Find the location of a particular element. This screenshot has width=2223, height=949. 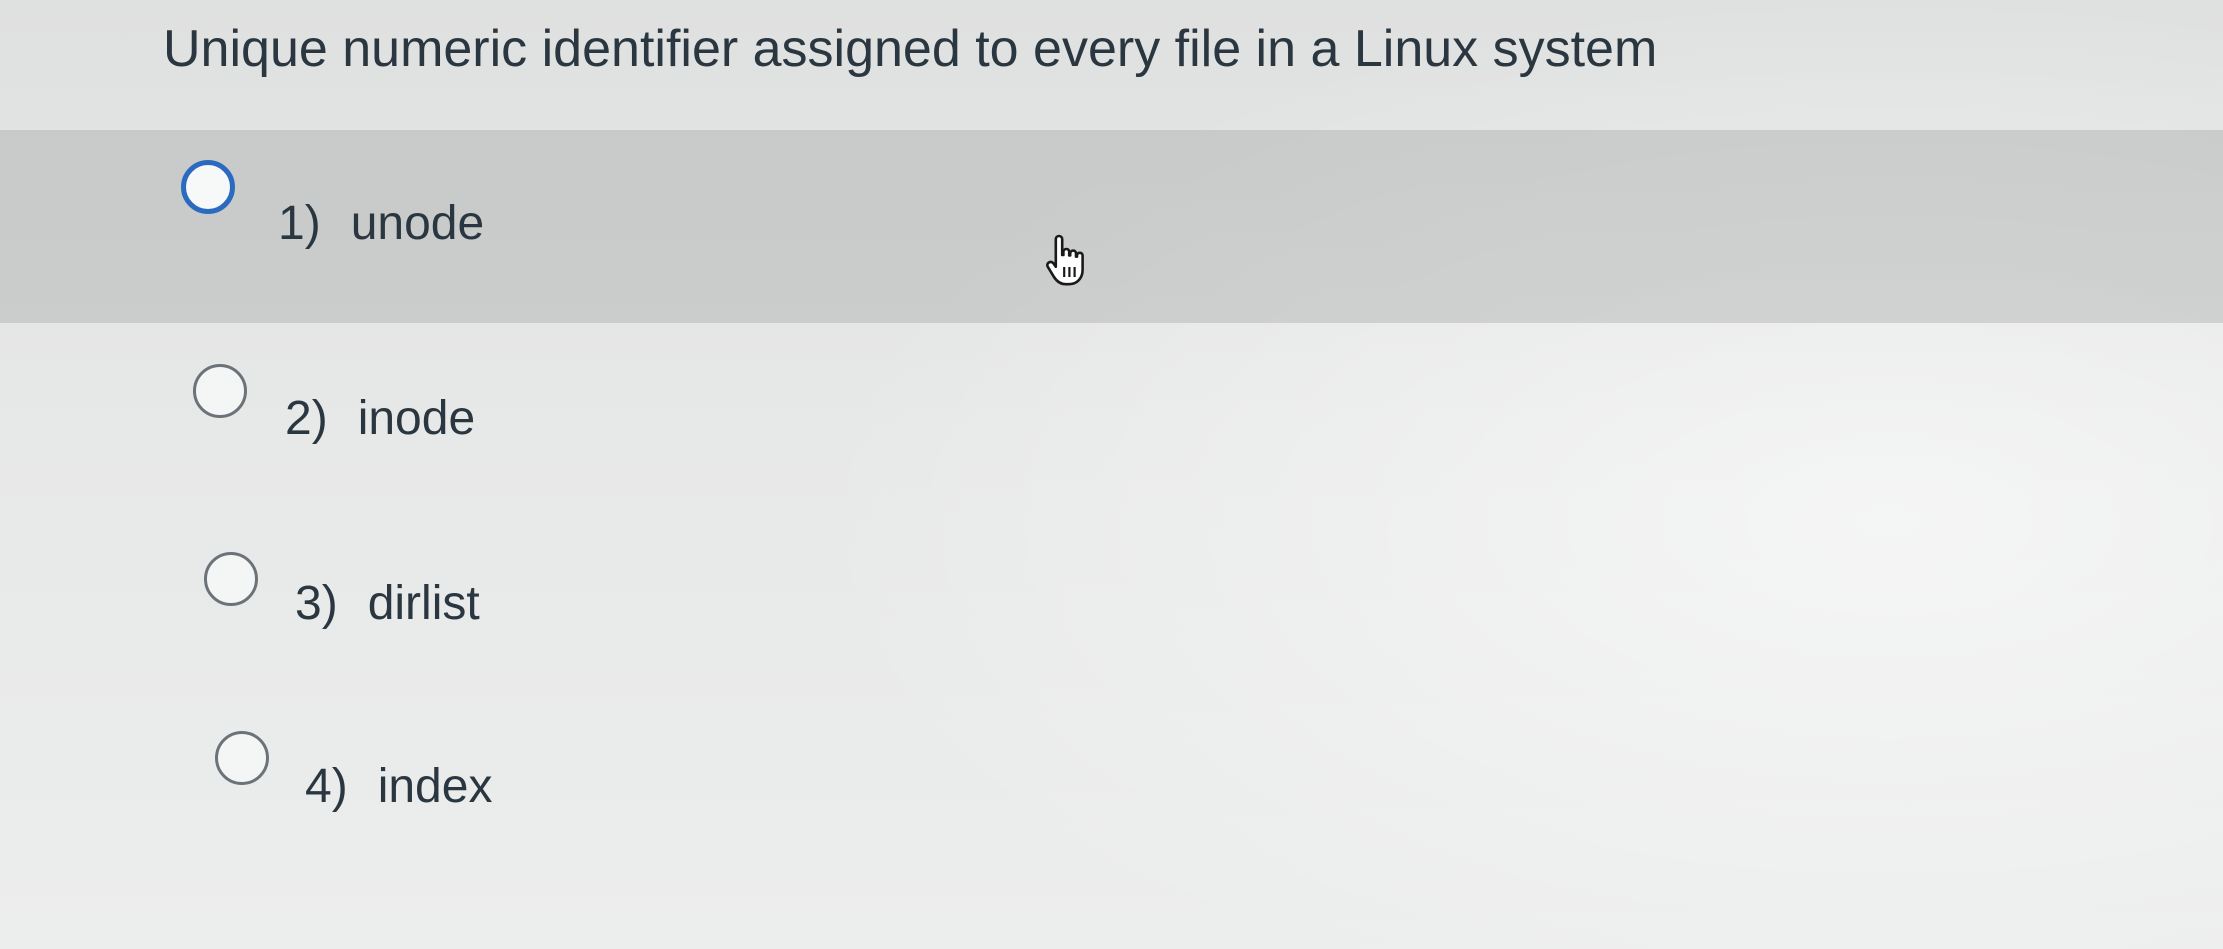

answer-option-text: index is located at coordinates (435, 786).